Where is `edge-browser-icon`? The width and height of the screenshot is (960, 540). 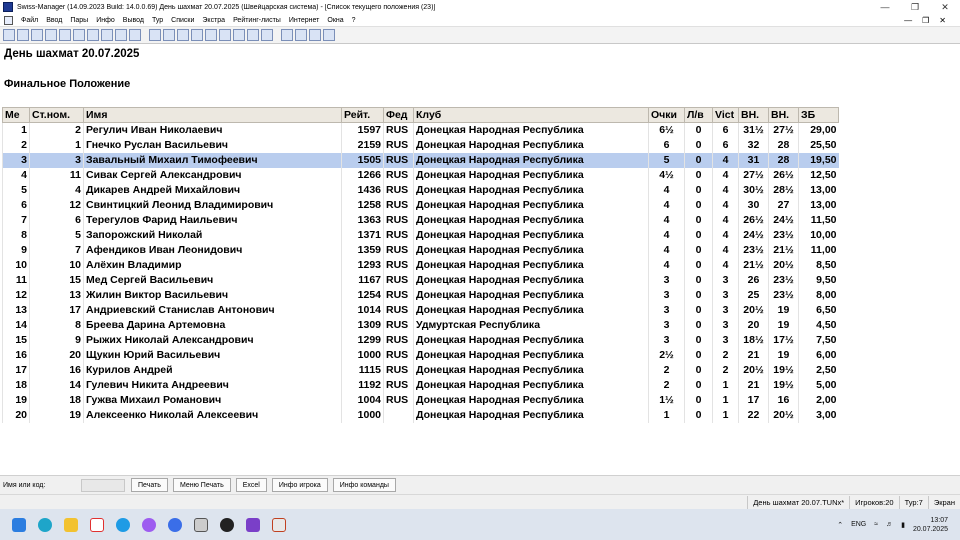
edge-browser-icon is located at coordinates (45, 524).